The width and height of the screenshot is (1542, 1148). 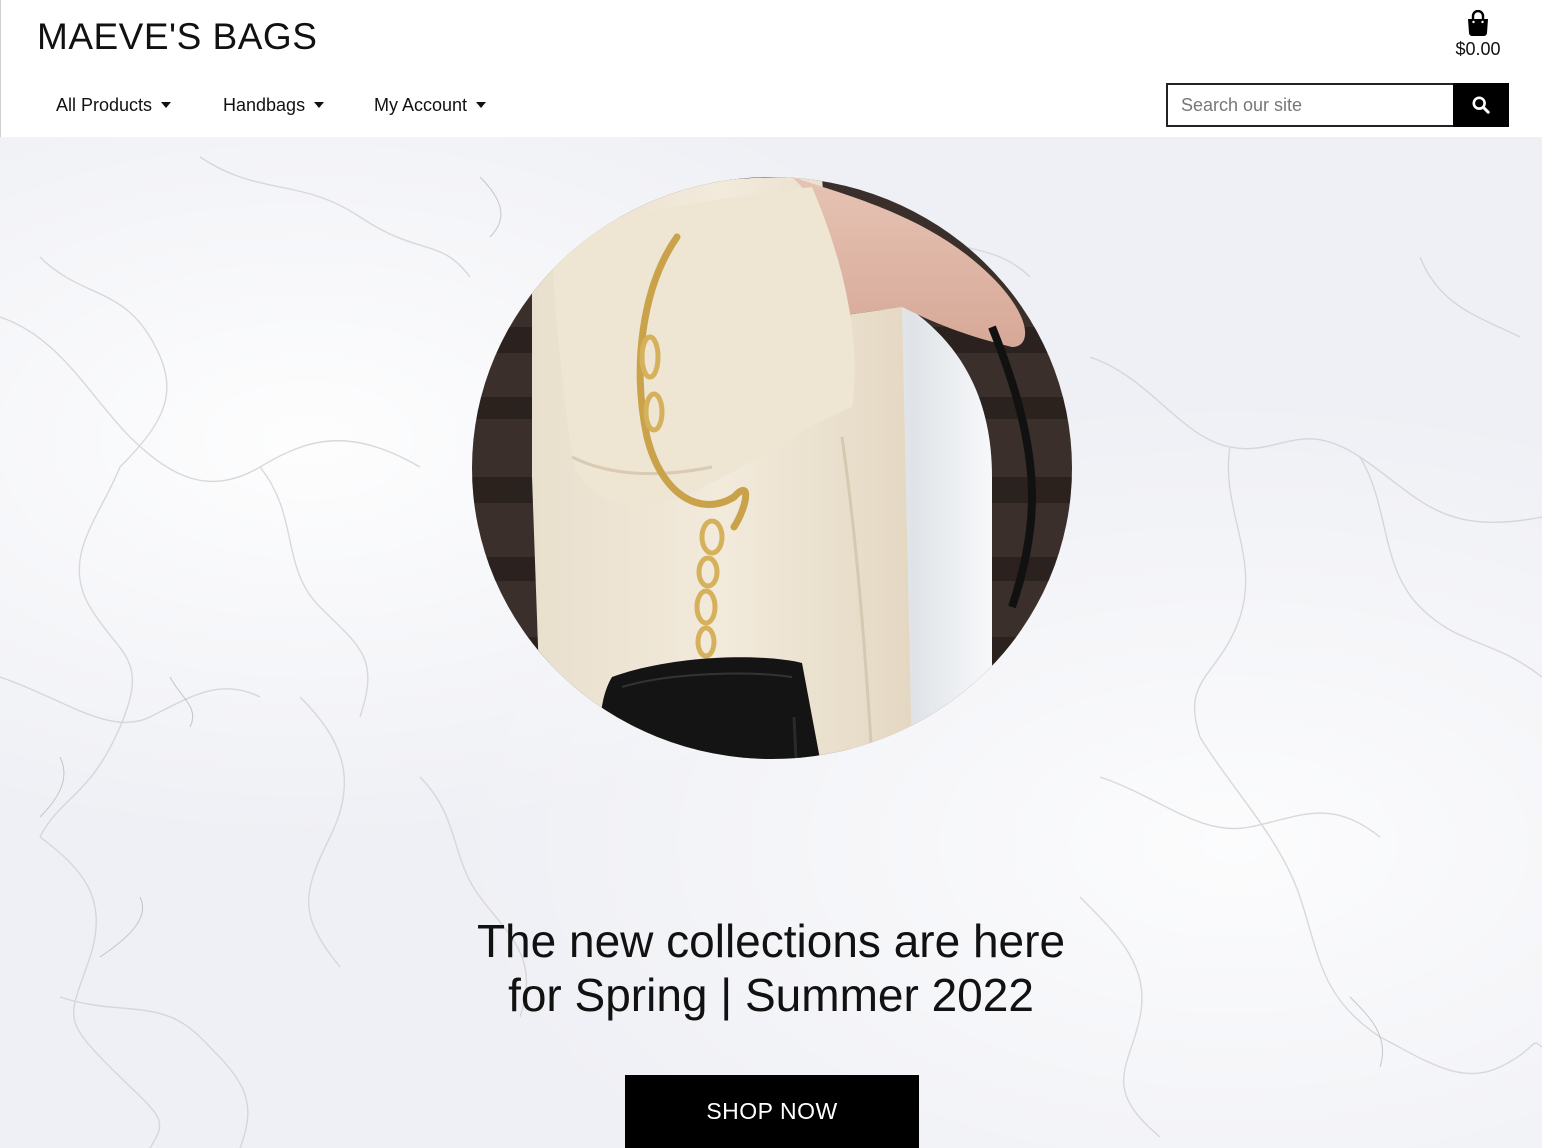 I want to click on search-button, so click(x=1481, y=105).